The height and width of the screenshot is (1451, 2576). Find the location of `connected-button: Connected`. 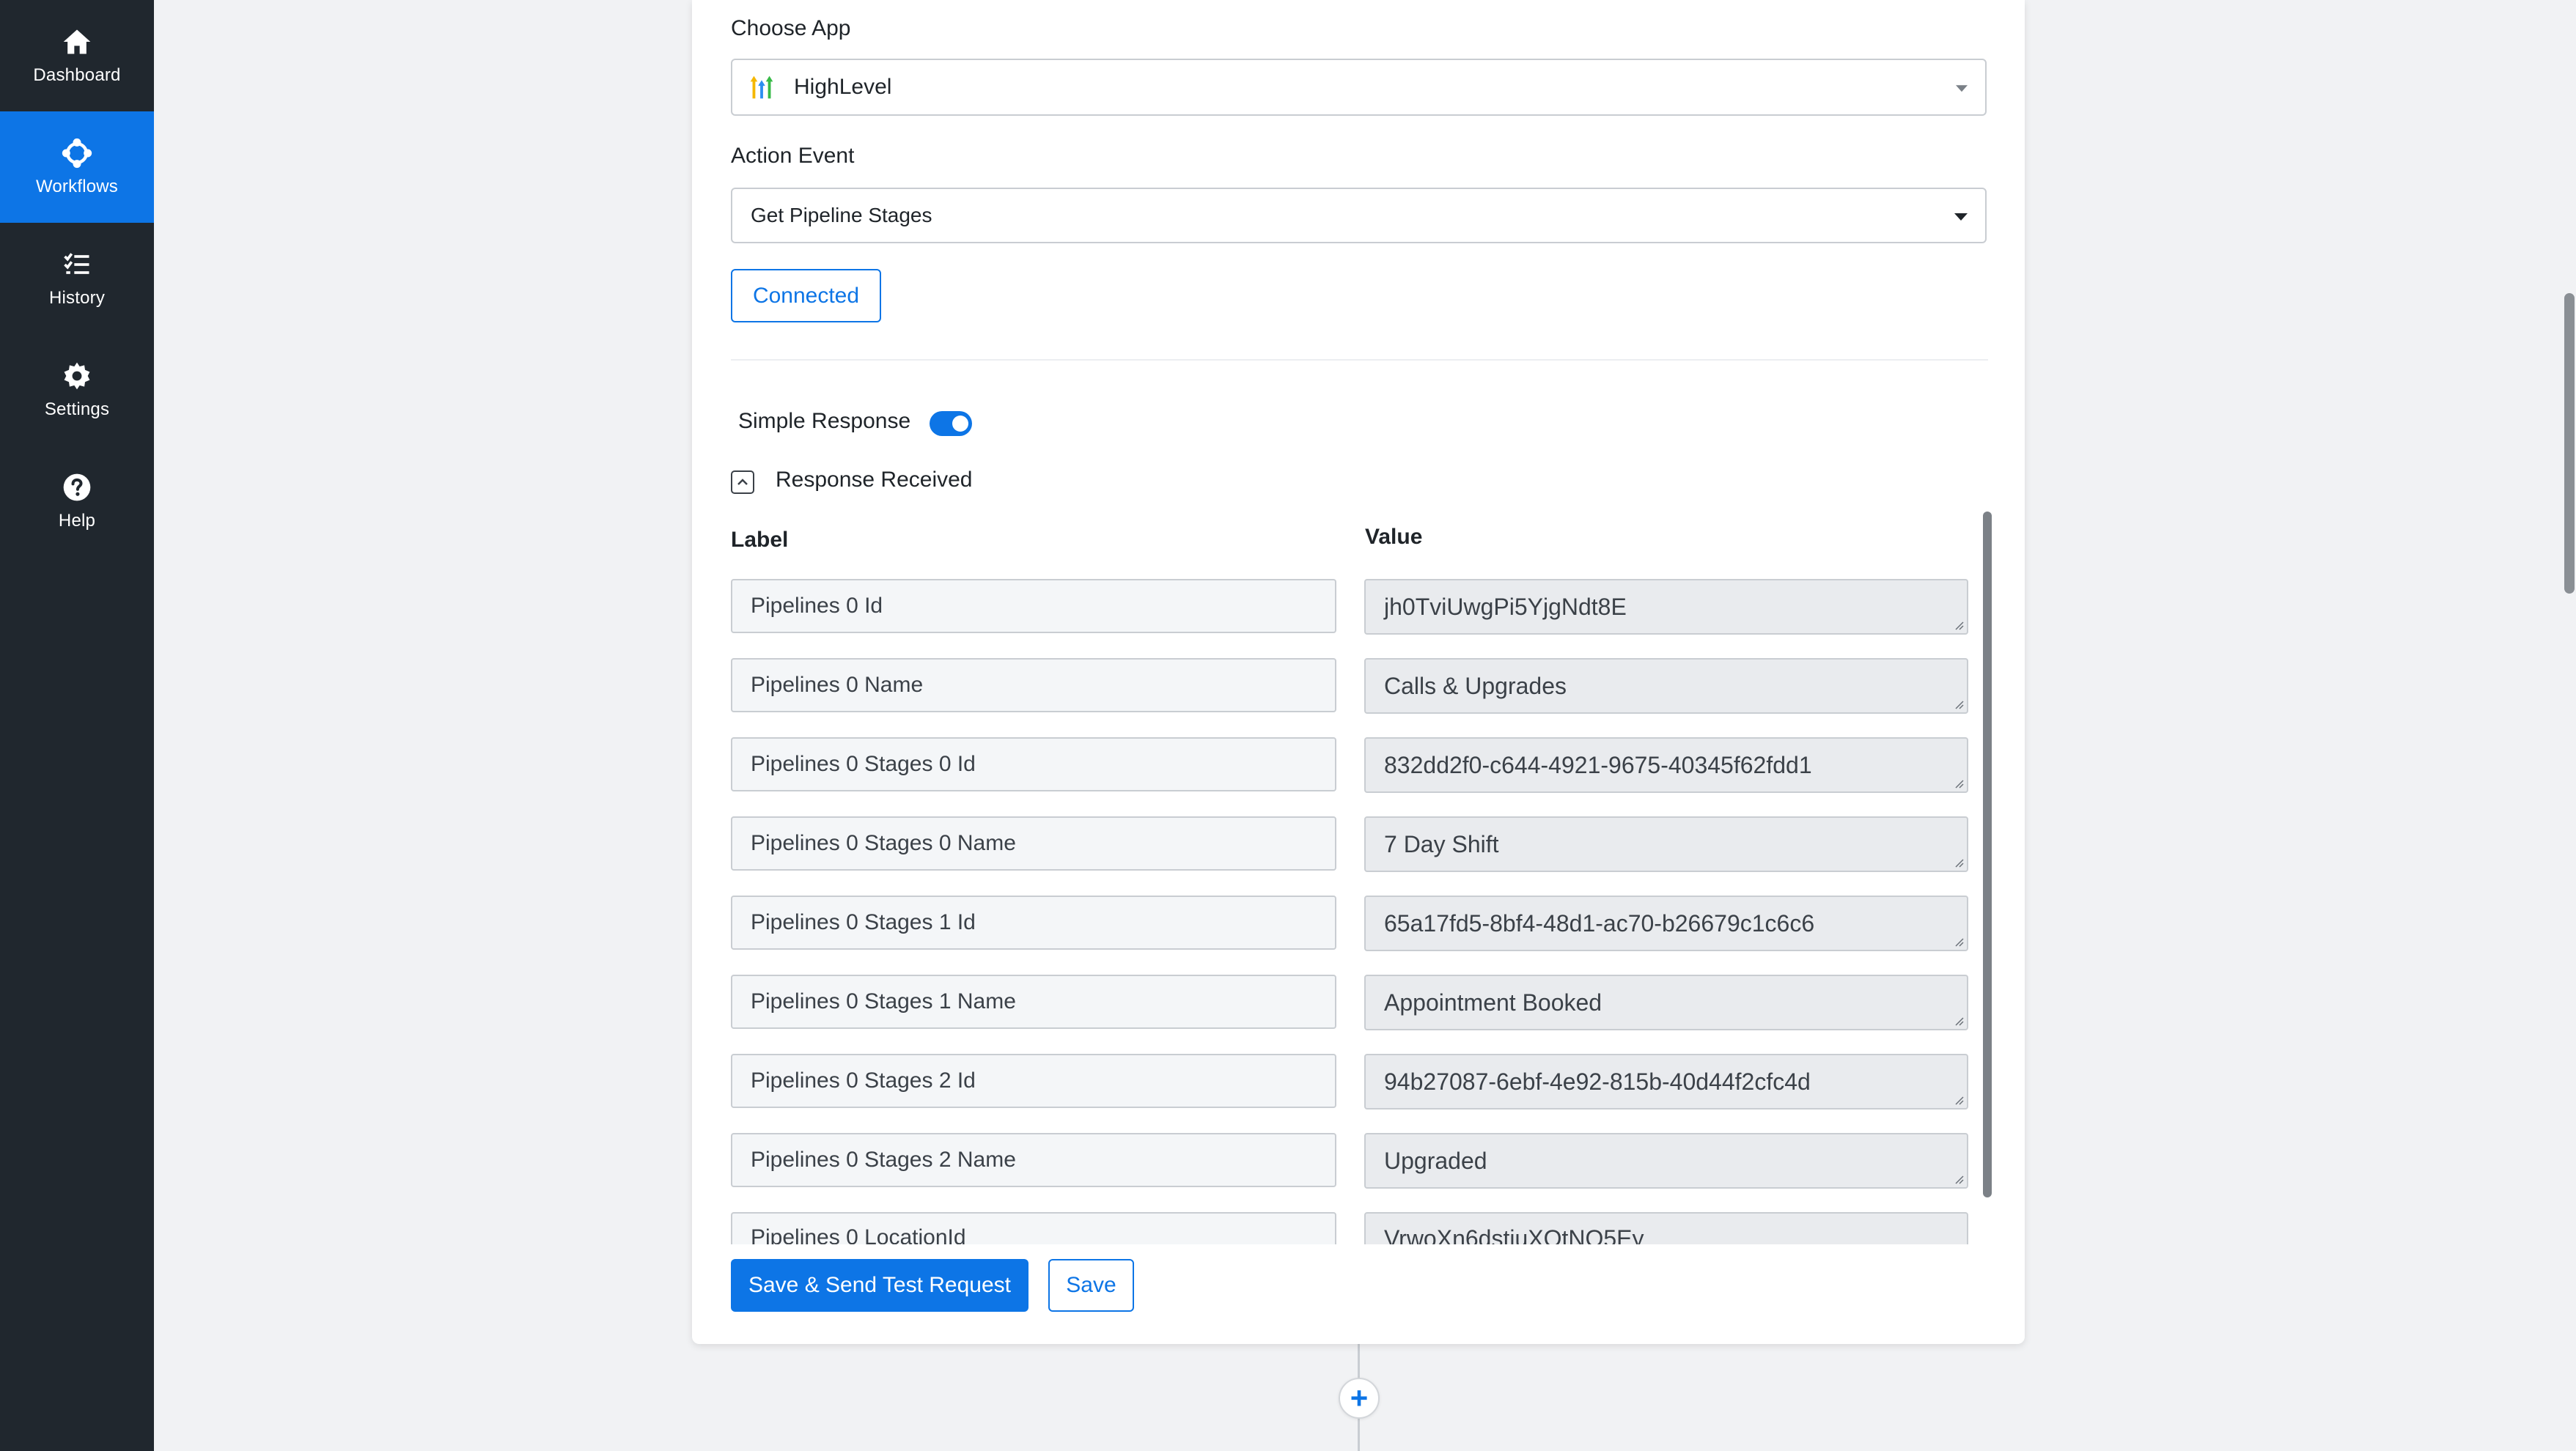

connected-button: Connected is located at coordinates (806, 295).